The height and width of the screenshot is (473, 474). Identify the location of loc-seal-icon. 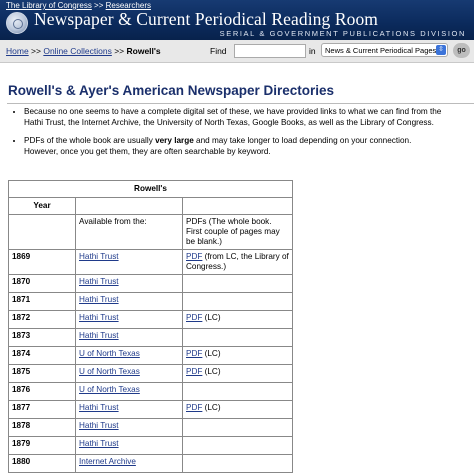
(17, 23).